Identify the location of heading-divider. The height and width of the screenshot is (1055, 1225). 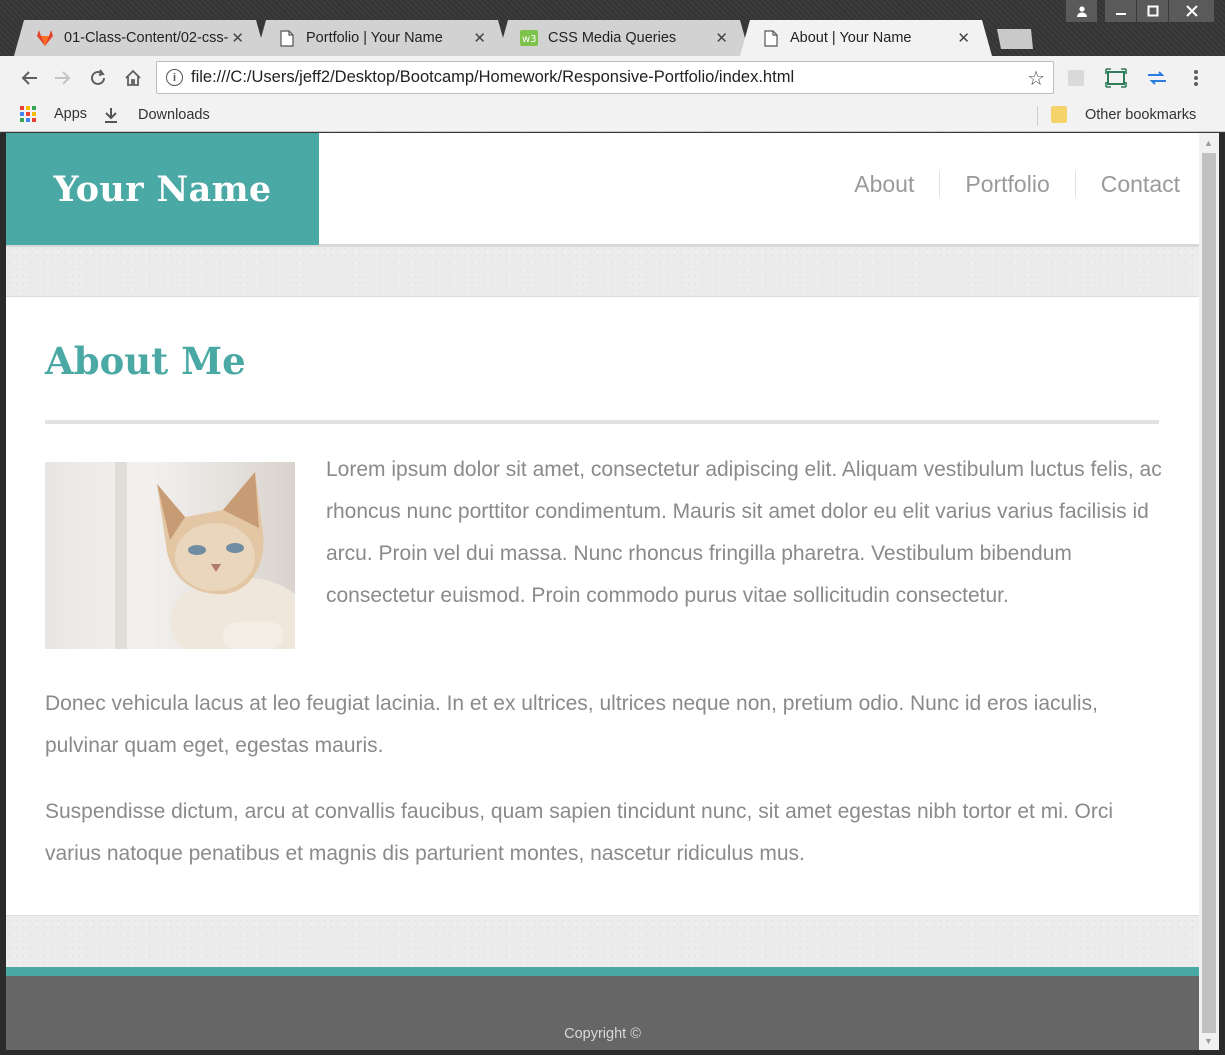
(602, 422).